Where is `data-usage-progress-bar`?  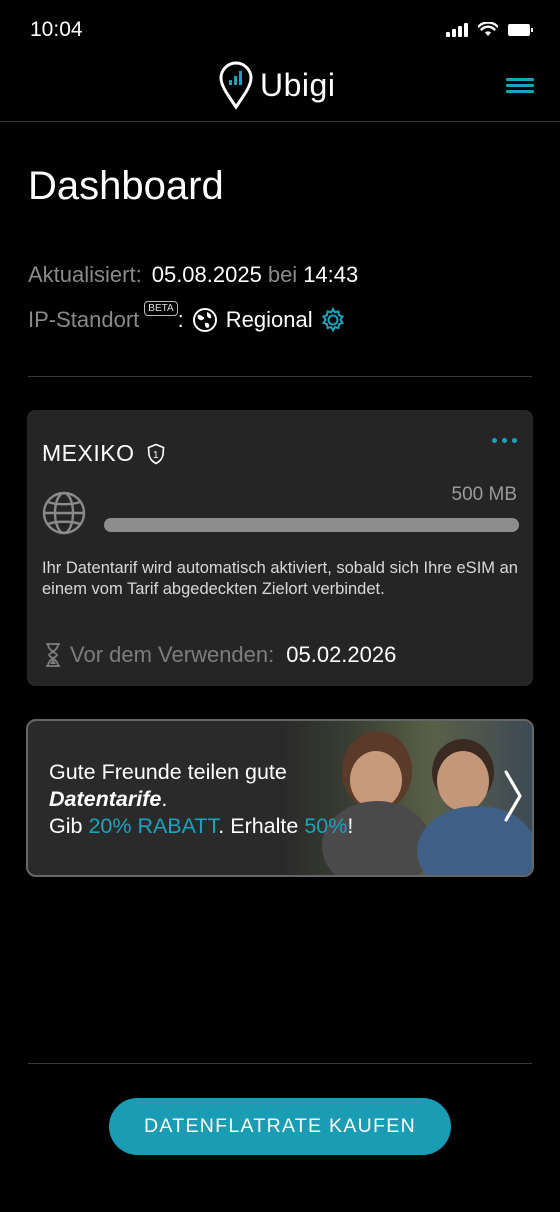 data-usage-progress-bar is located at coordinates (311, 525).